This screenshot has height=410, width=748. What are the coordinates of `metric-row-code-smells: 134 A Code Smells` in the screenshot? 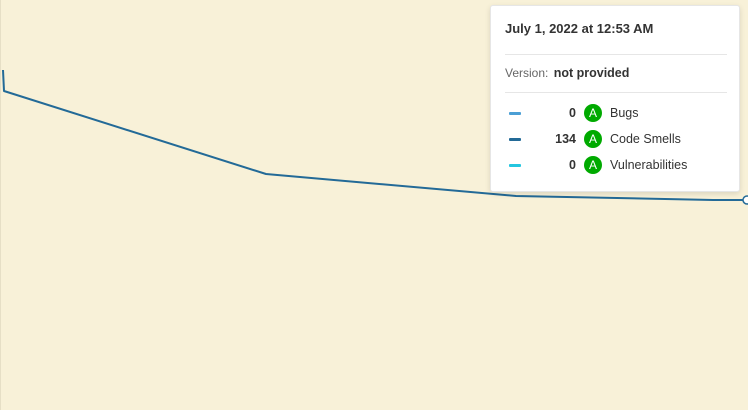 It's located at (616, 139).